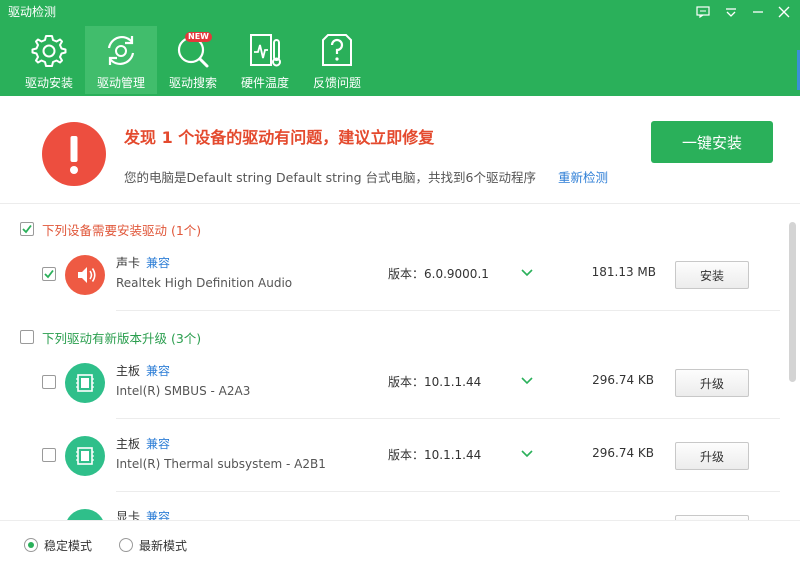 The image size is (800, 563). What do you see at coordinates (438, 274) in the screenshot?
I see `driver-version: 版本：6.0.9000.1` at bounding box center [438, 274].